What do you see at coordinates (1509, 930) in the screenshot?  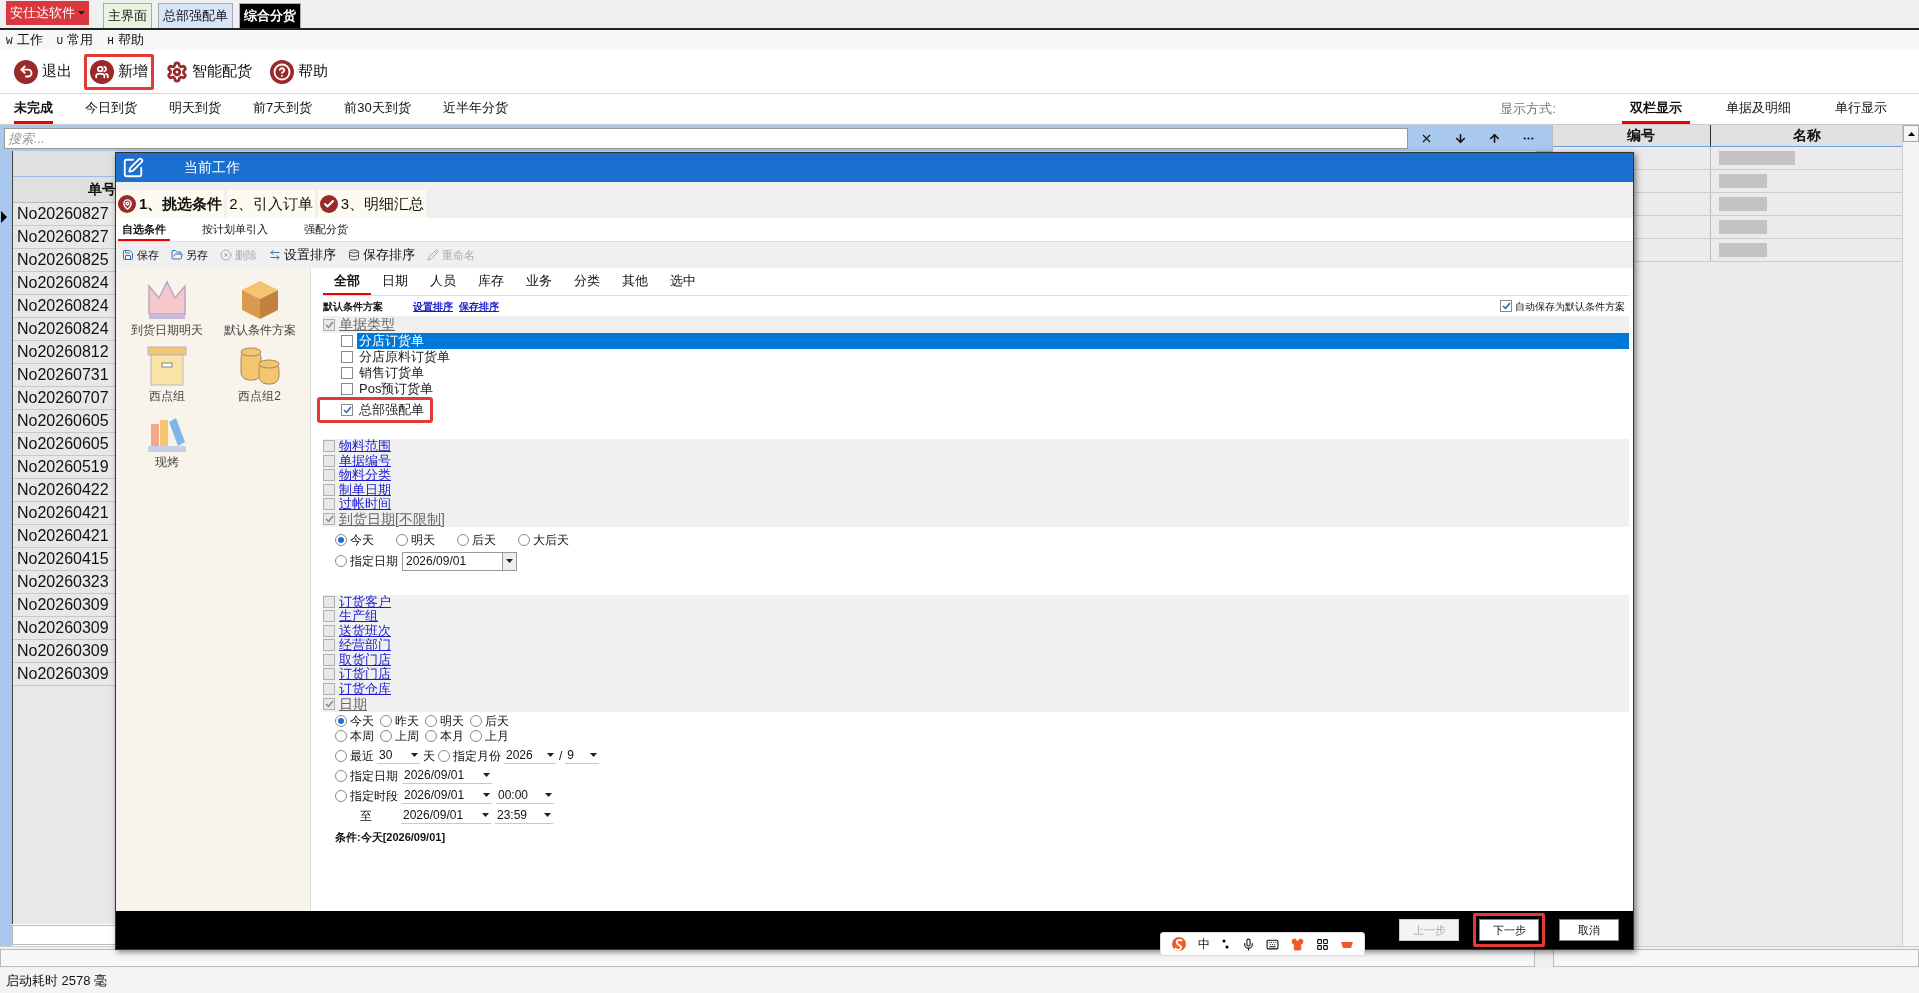 I see `dialog-button: 下一步` at bounding box center [1509, 930].